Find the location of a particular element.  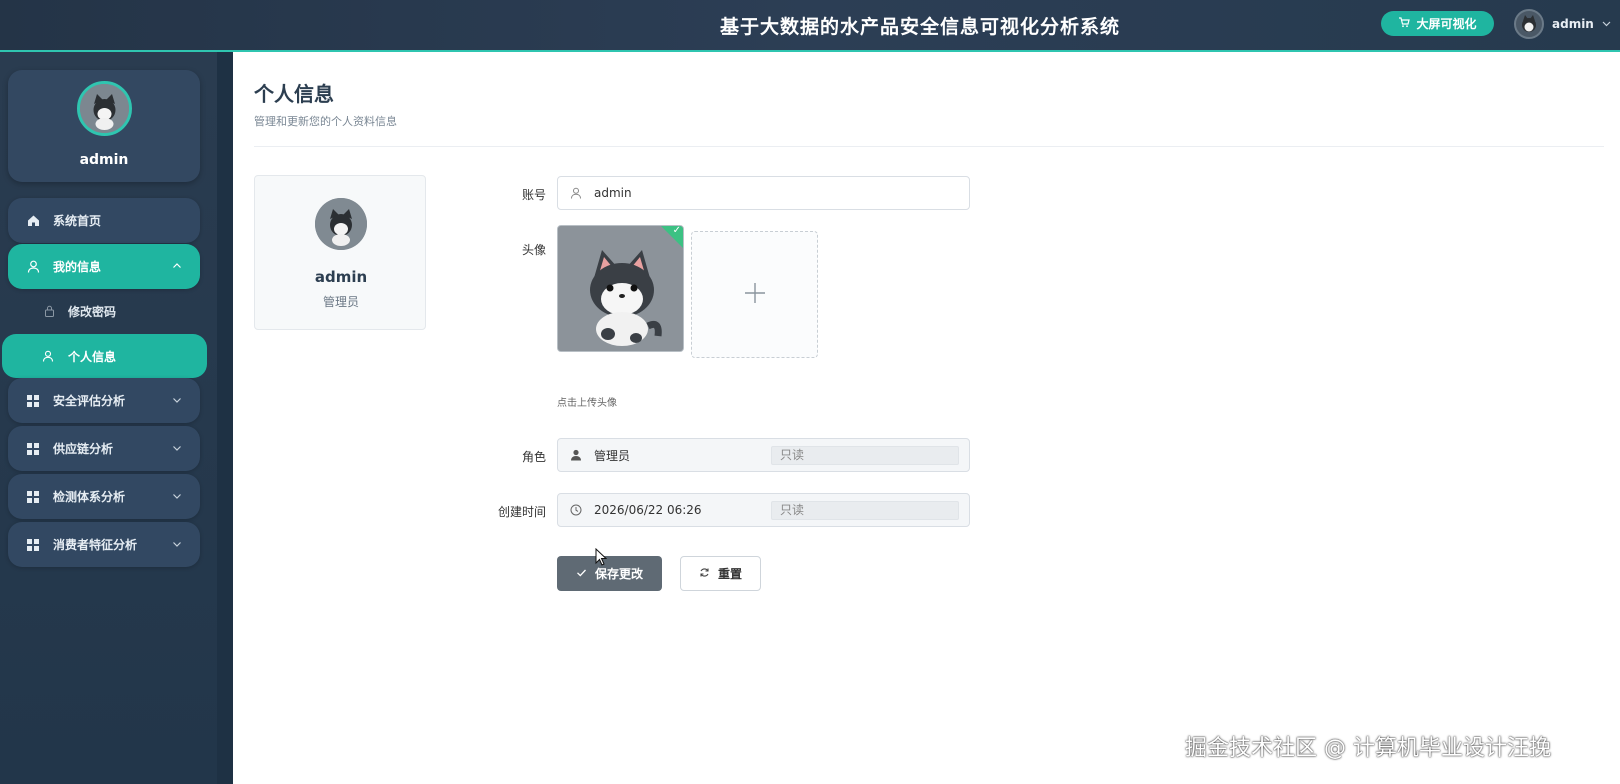

lock-icon is located at coordinates (49, 311).